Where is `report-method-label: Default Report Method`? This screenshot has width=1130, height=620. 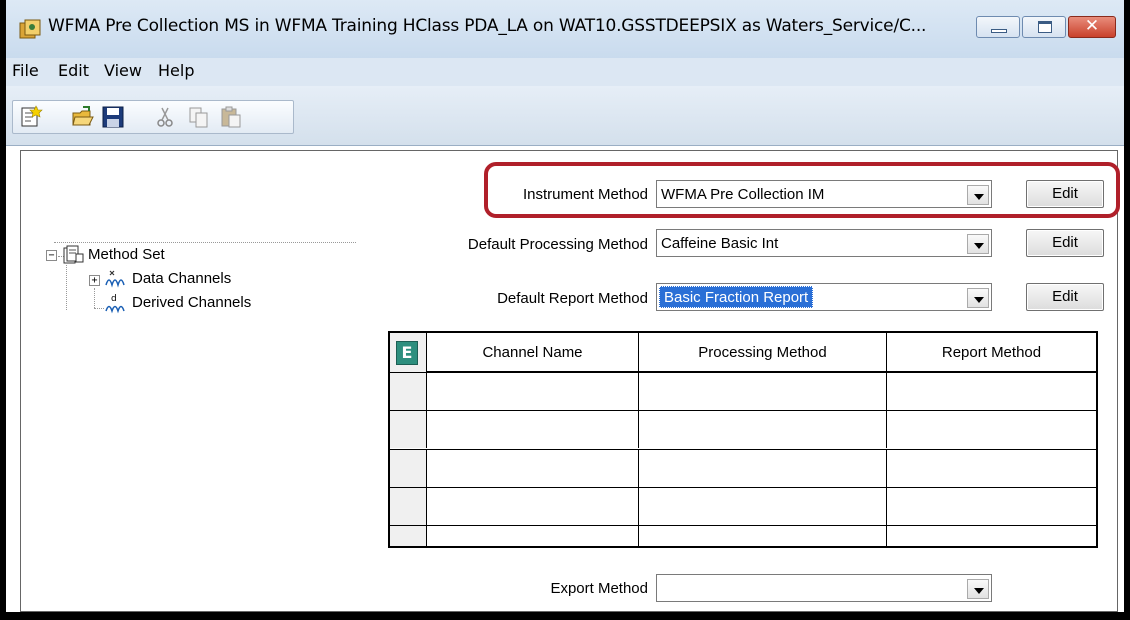 report-method-label: Default Report Method is located at coordinates (572, 298).